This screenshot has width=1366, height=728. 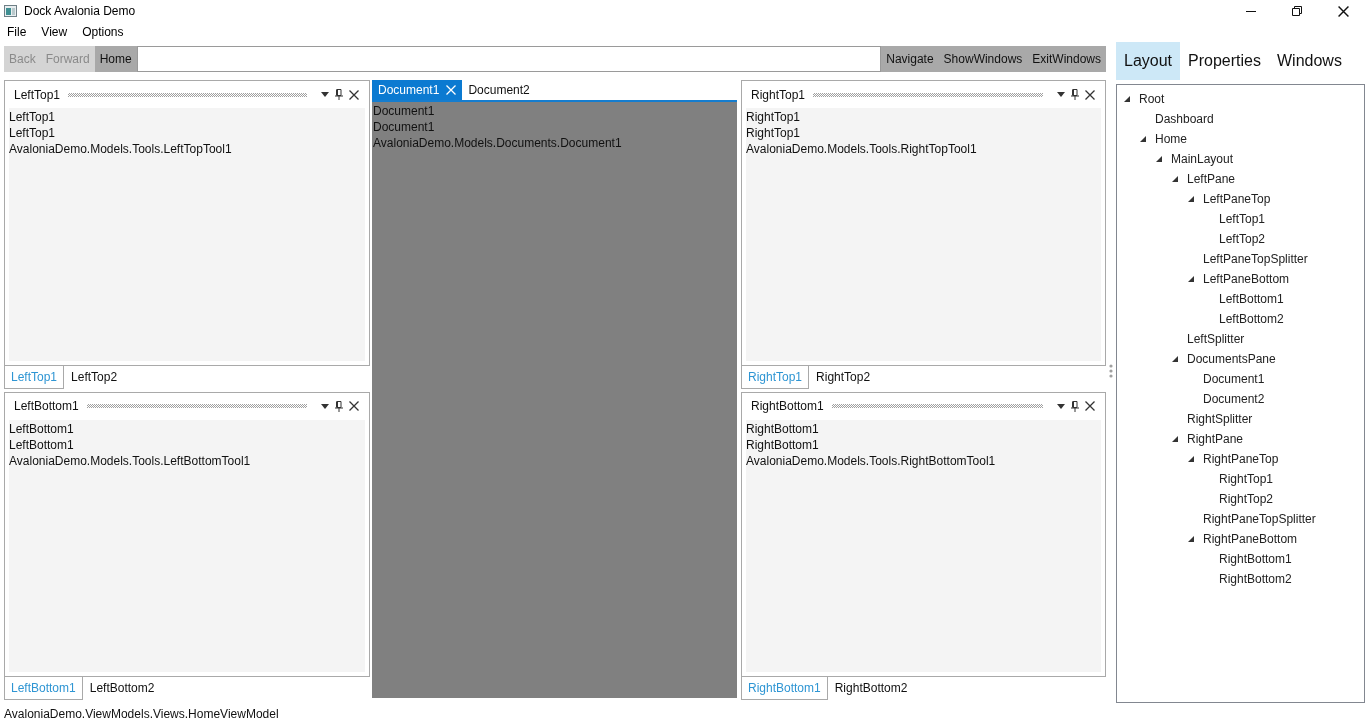 What do you see at coordinates (1224, 61) in the screenshot?
I see `side-tab: Properties` at bounding box center [1224, 61].